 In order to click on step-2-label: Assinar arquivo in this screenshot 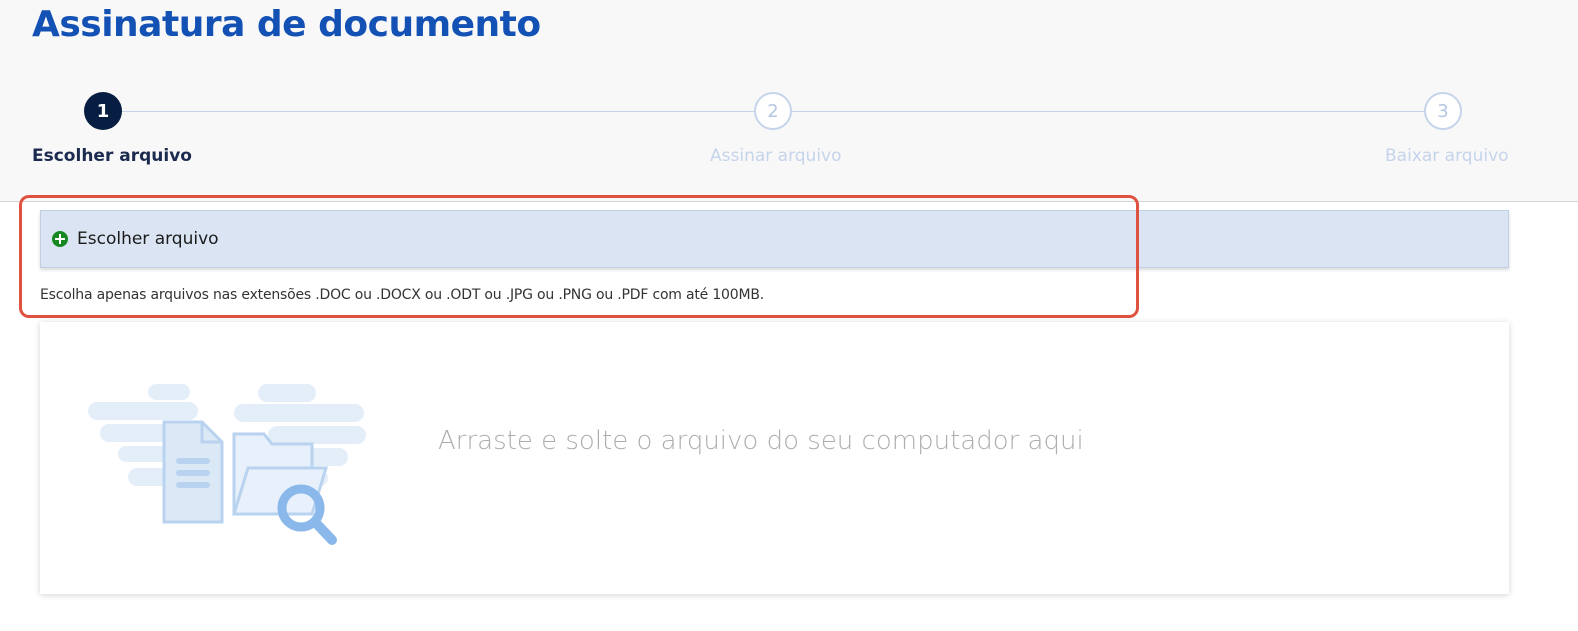, I will do `click(776, 156)`.